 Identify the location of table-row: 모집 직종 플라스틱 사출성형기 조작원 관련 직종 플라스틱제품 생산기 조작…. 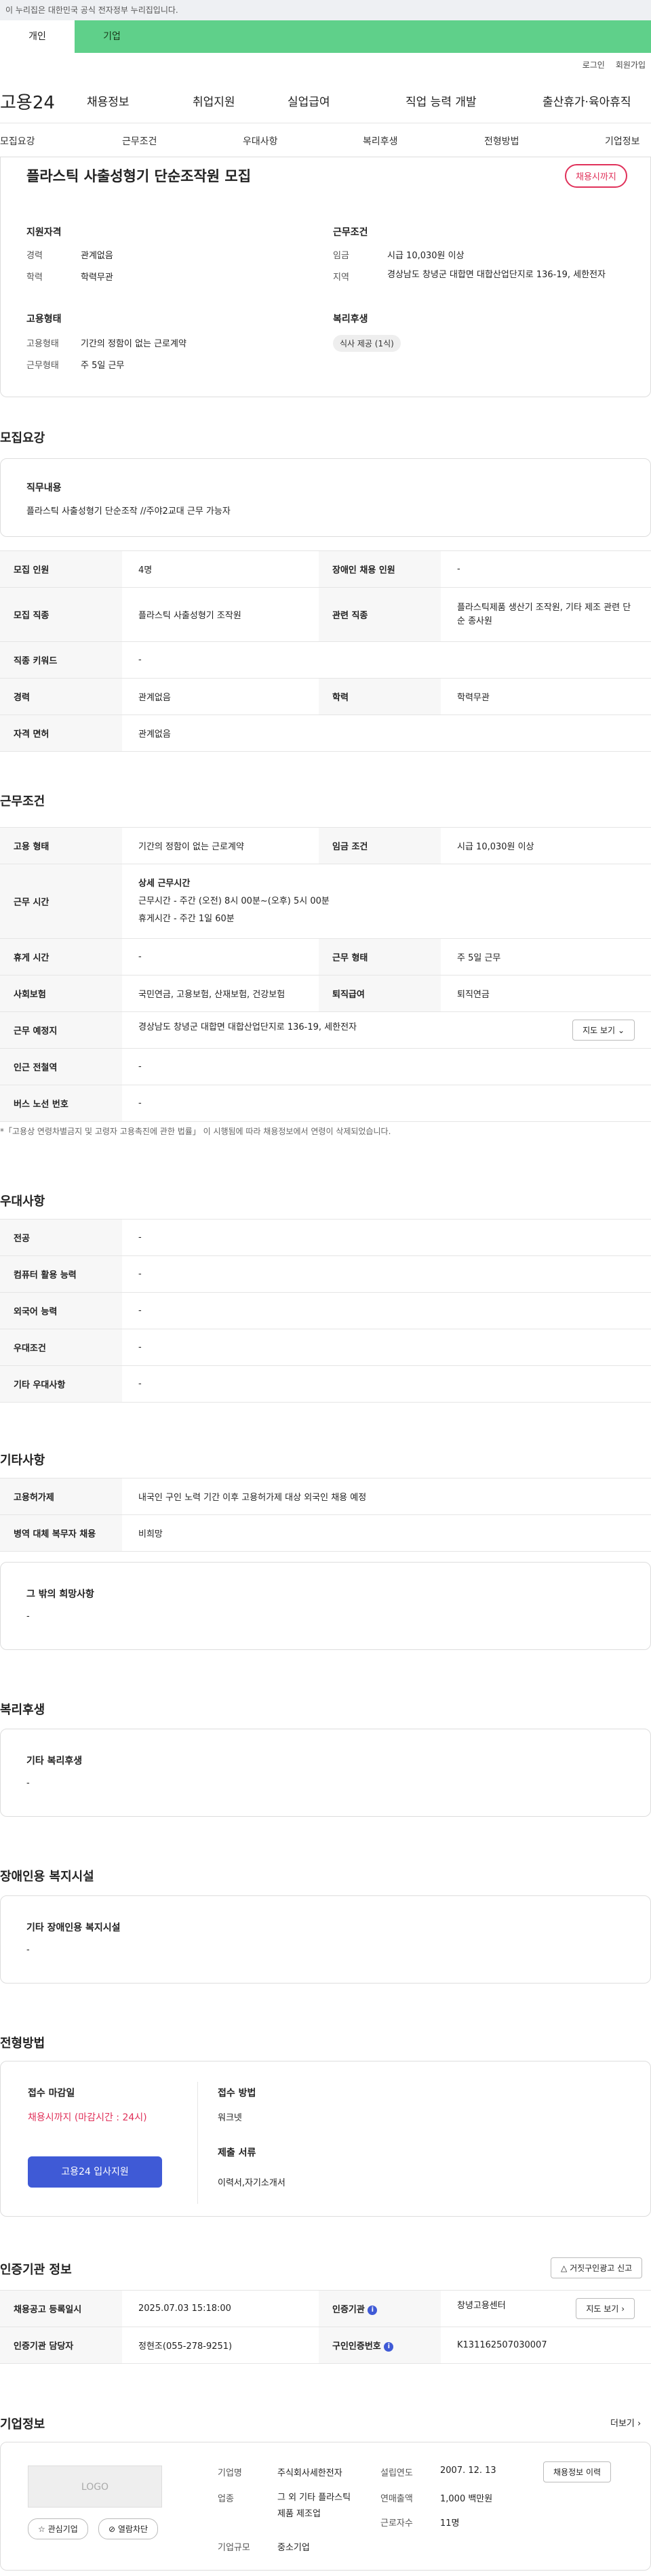
(325, 614).